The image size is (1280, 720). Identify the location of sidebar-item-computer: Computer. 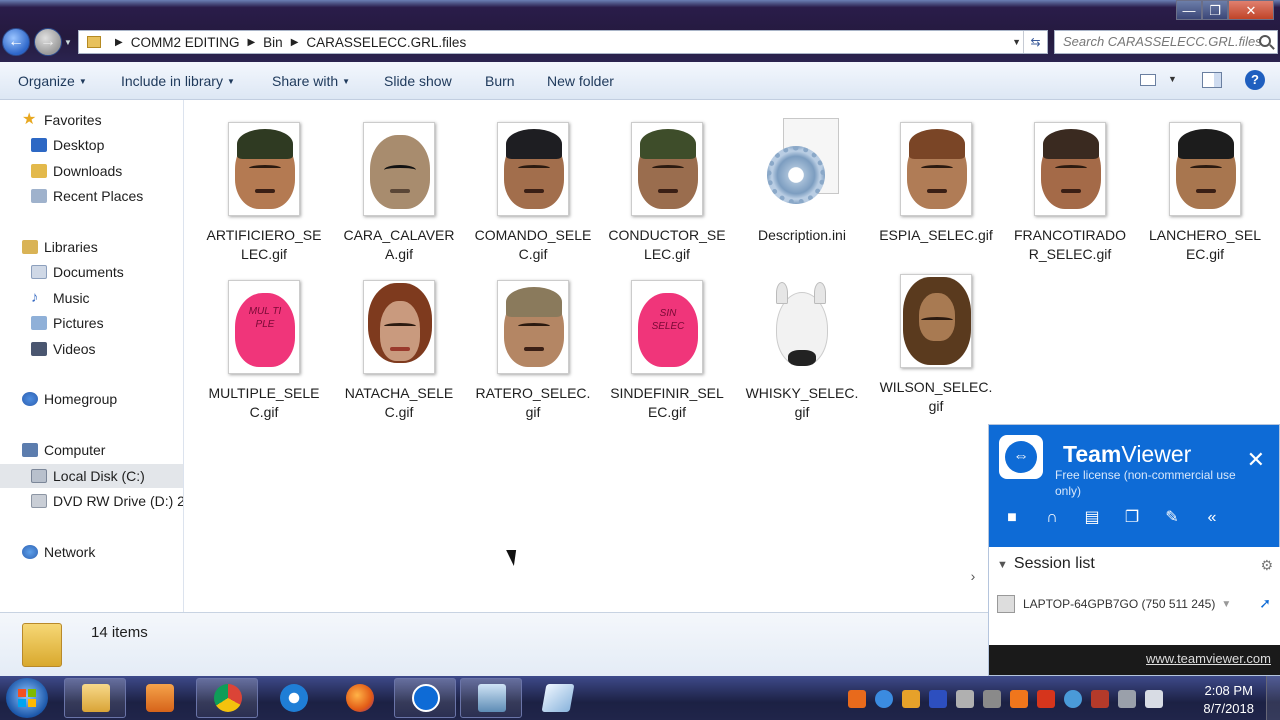
(91, 450).